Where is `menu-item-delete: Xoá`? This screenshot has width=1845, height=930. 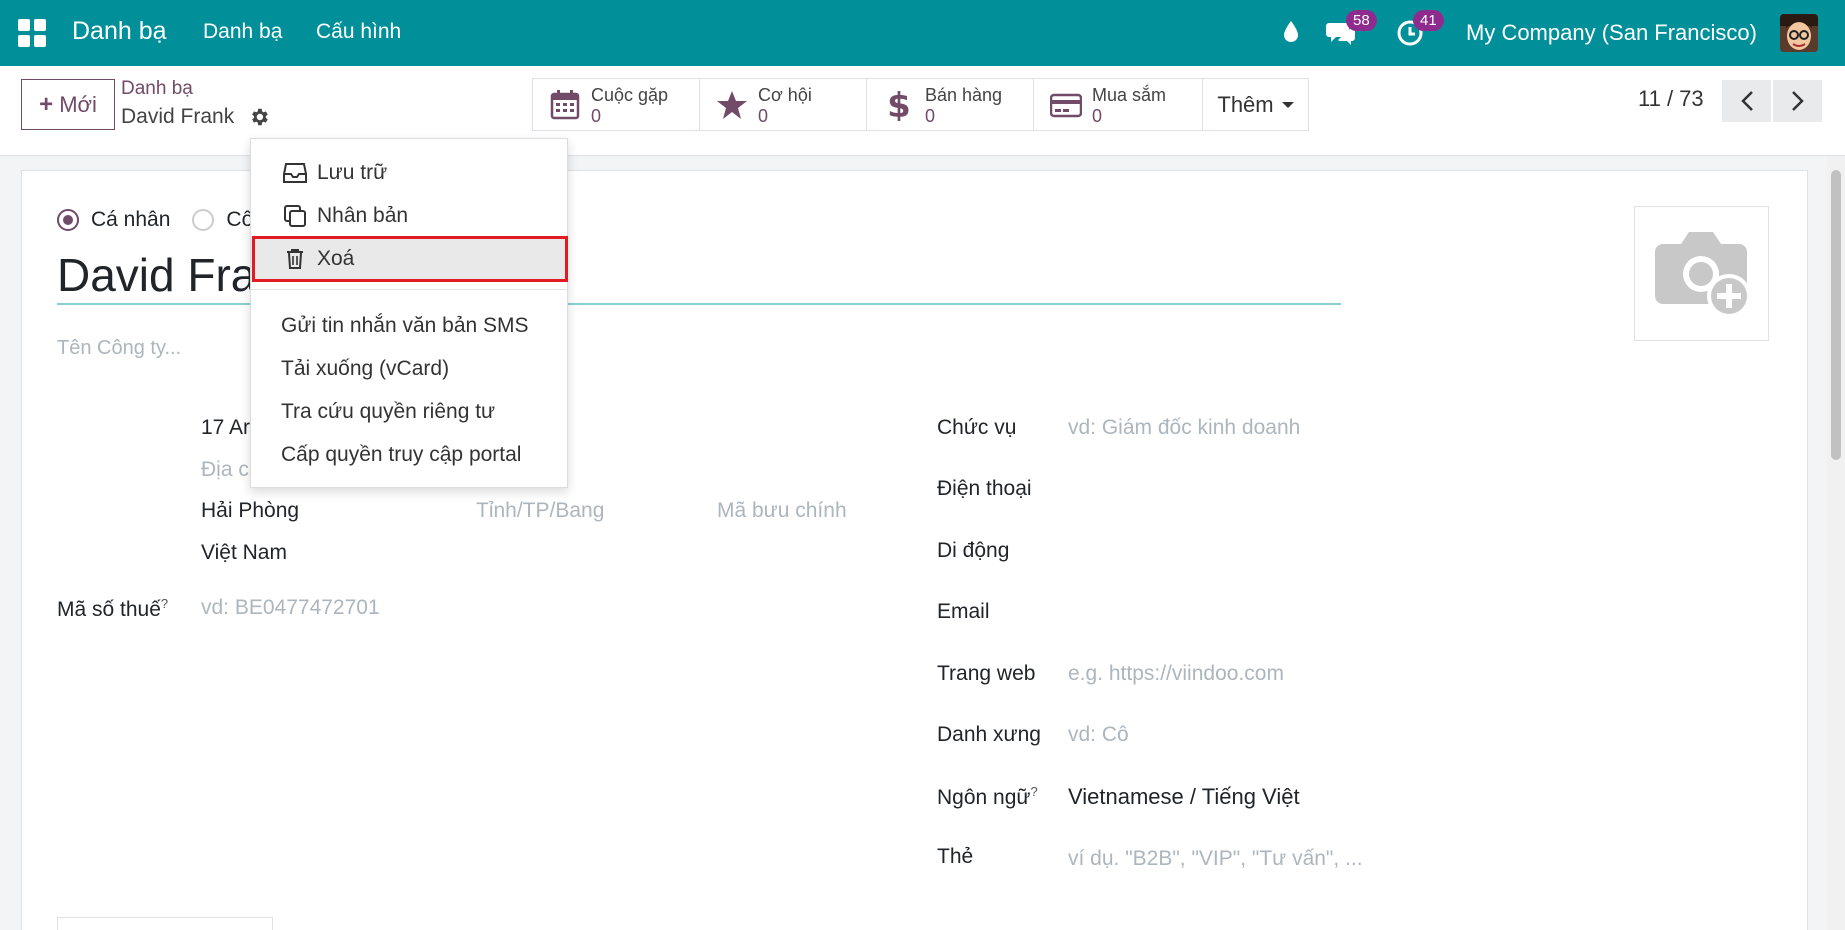
menu-item-delete: Xoá is located at coordinates (409, 258).